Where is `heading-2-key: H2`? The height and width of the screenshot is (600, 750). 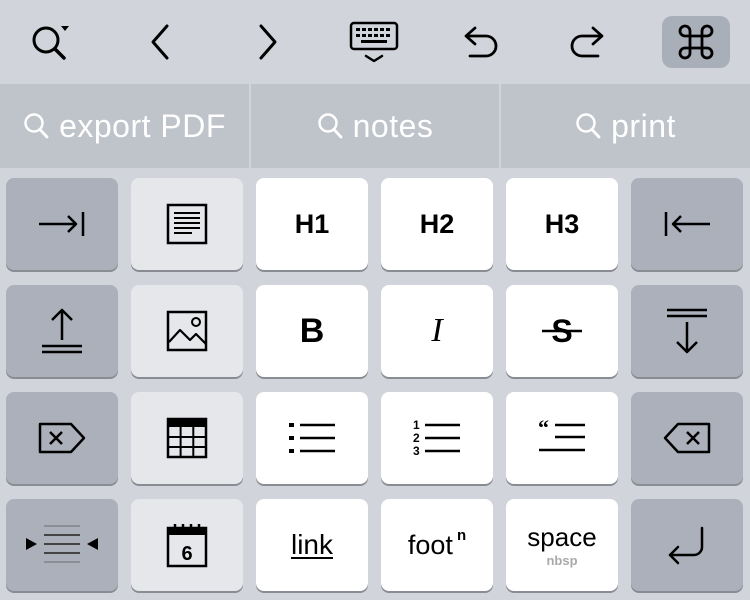
heading-2-key: H2 is located at coordinates (437, 224).